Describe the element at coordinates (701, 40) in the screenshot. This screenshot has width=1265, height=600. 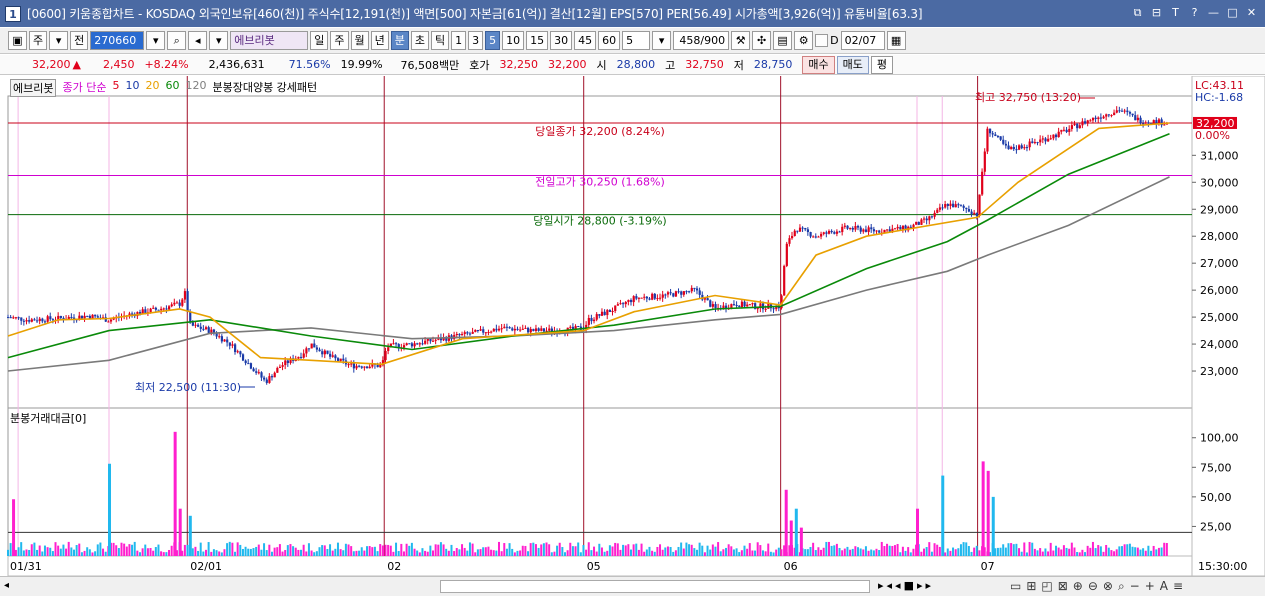
I see `count-field: 458/900` at that location.